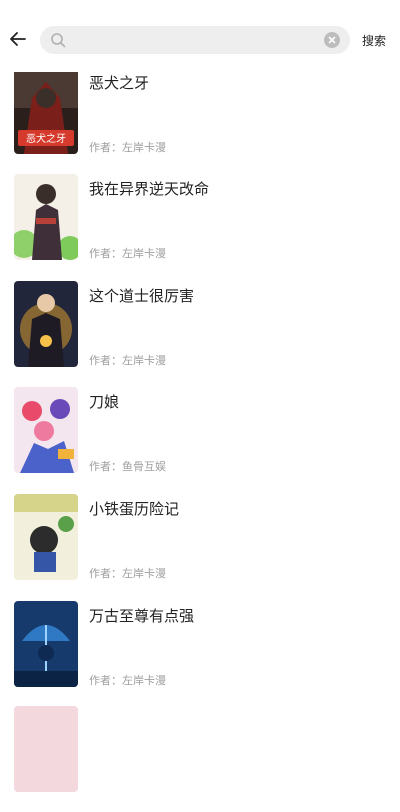 Image resolution: width=400 pixels, height=812 pixels. I want to click on list-item: 这个道士很厉害 作者：左岸卡漫, so click(200, 334).